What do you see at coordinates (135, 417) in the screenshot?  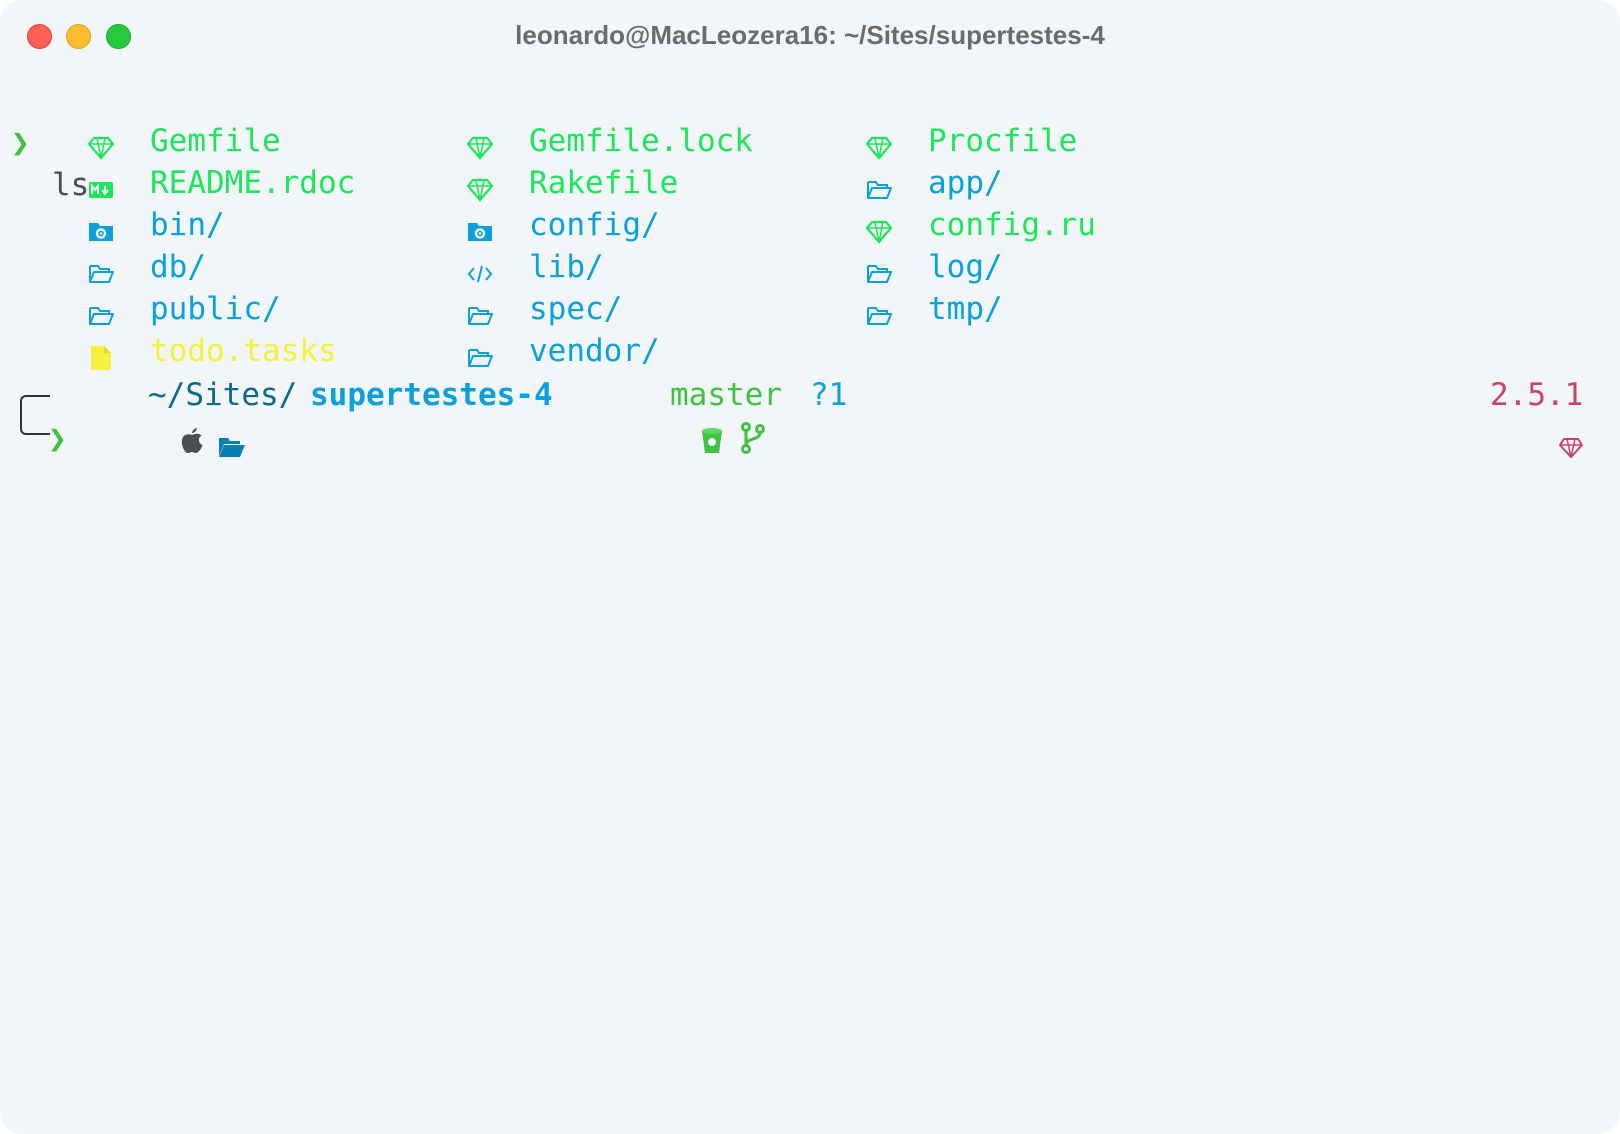 I see `apple-icon` at bounding box center [135, 417].